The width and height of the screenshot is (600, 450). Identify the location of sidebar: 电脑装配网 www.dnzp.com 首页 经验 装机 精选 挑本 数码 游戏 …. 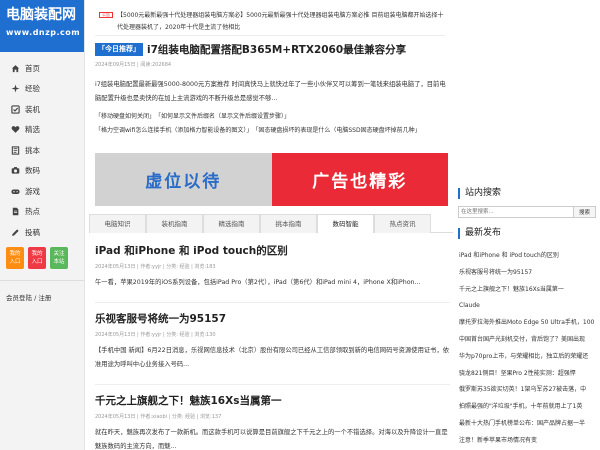
(42, 225).